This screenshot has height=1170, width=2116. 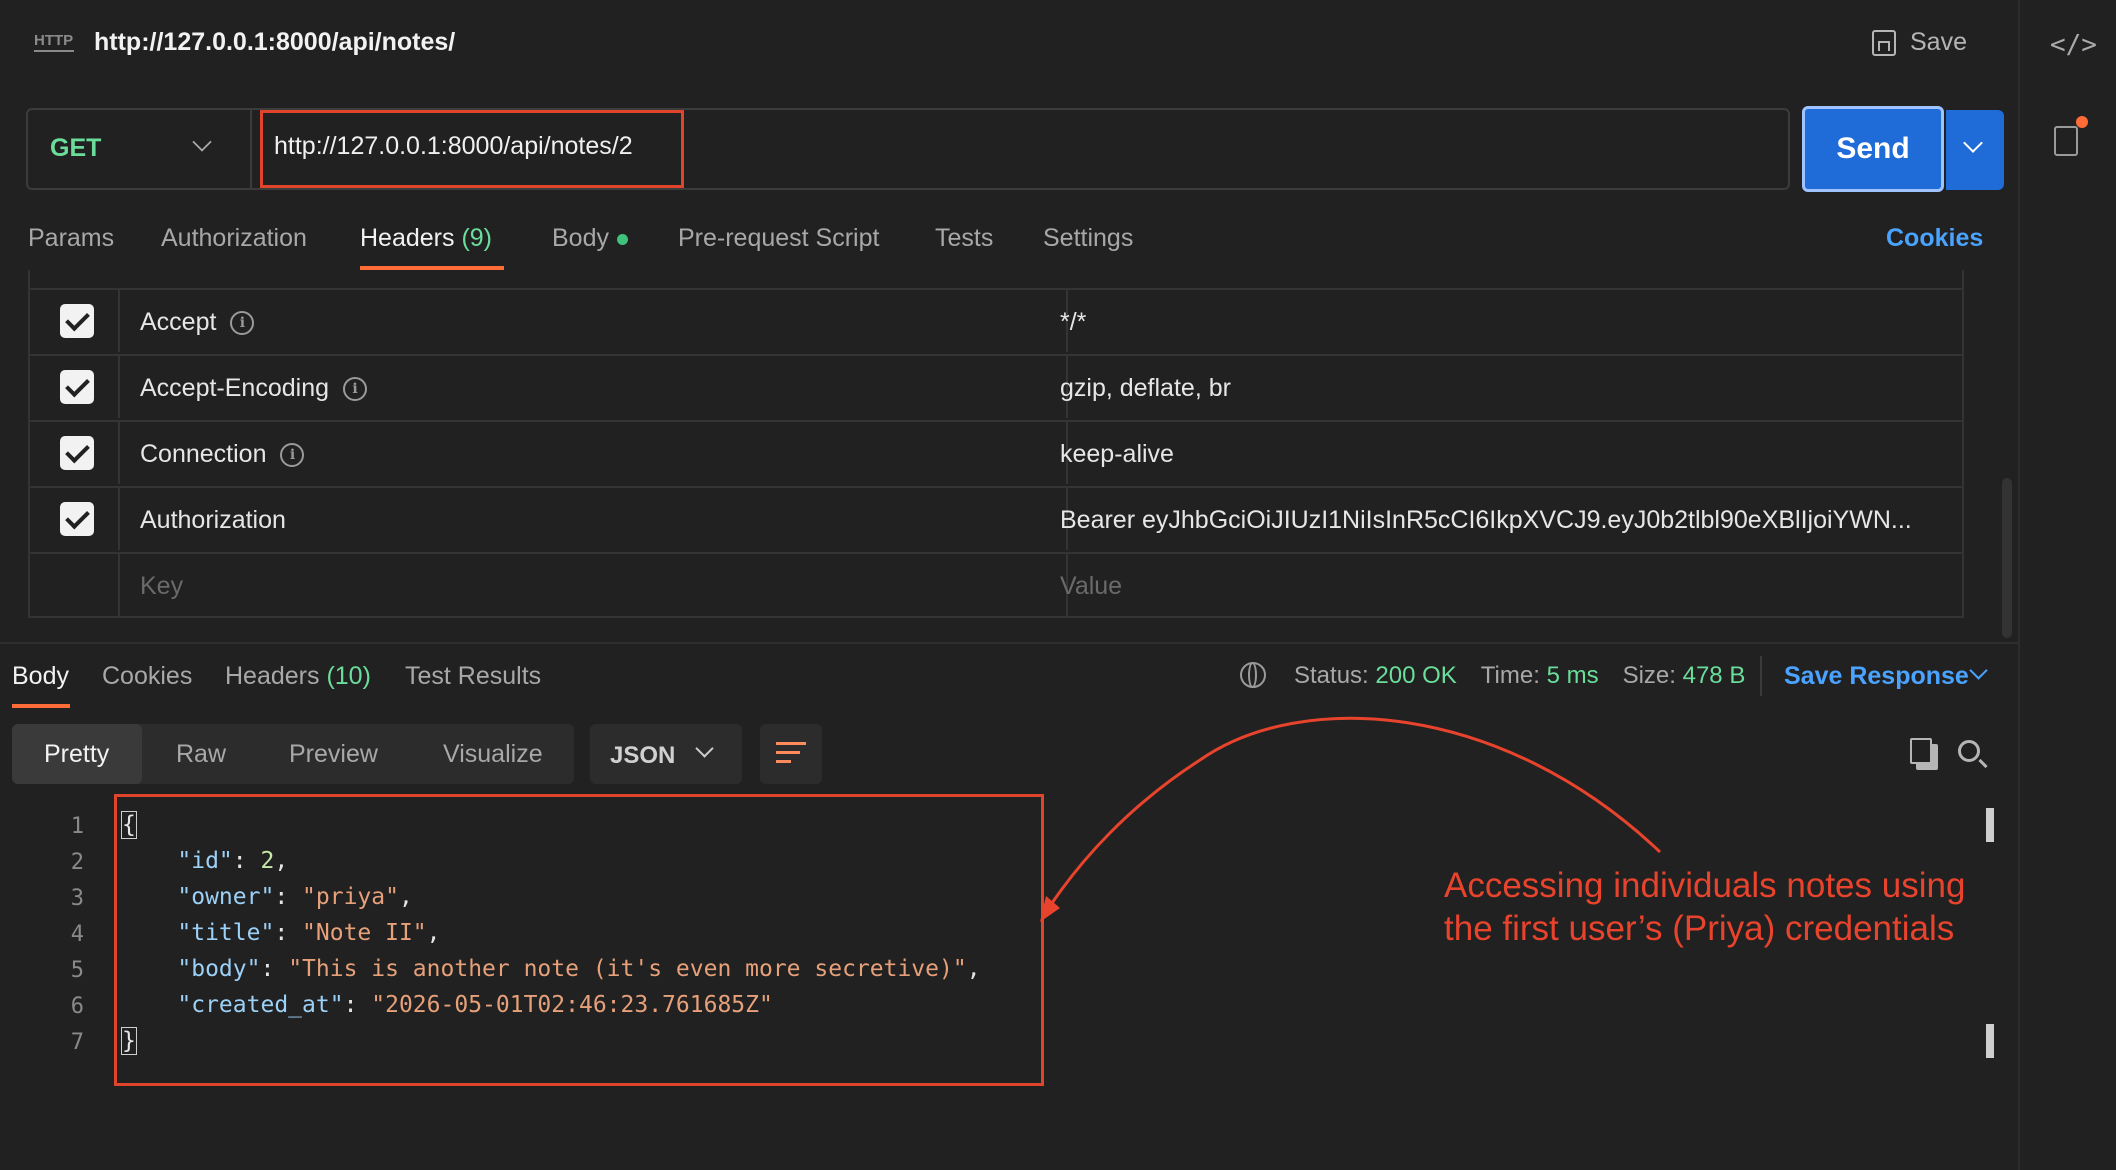 I want to click on annotation-arrow, so click(x=1351, y=819).